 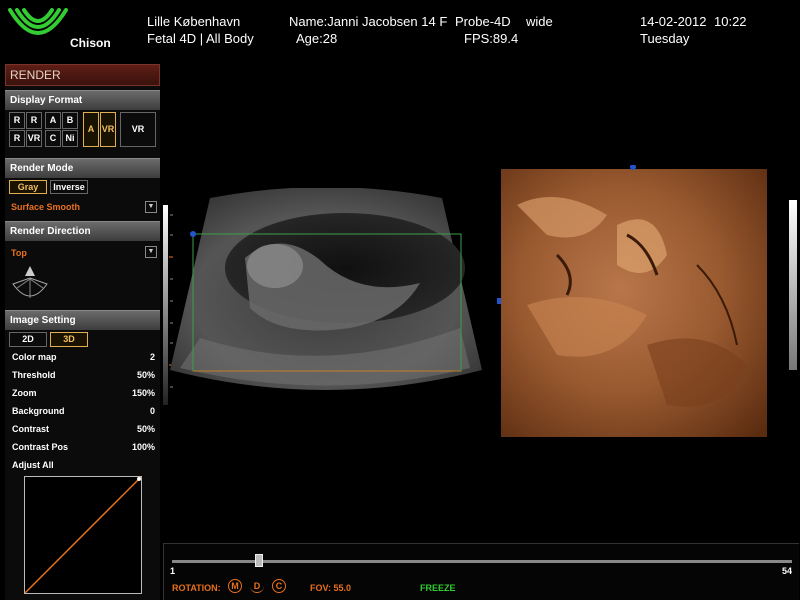 I want to click on render-direction-icon, so click(x=30, y=282).